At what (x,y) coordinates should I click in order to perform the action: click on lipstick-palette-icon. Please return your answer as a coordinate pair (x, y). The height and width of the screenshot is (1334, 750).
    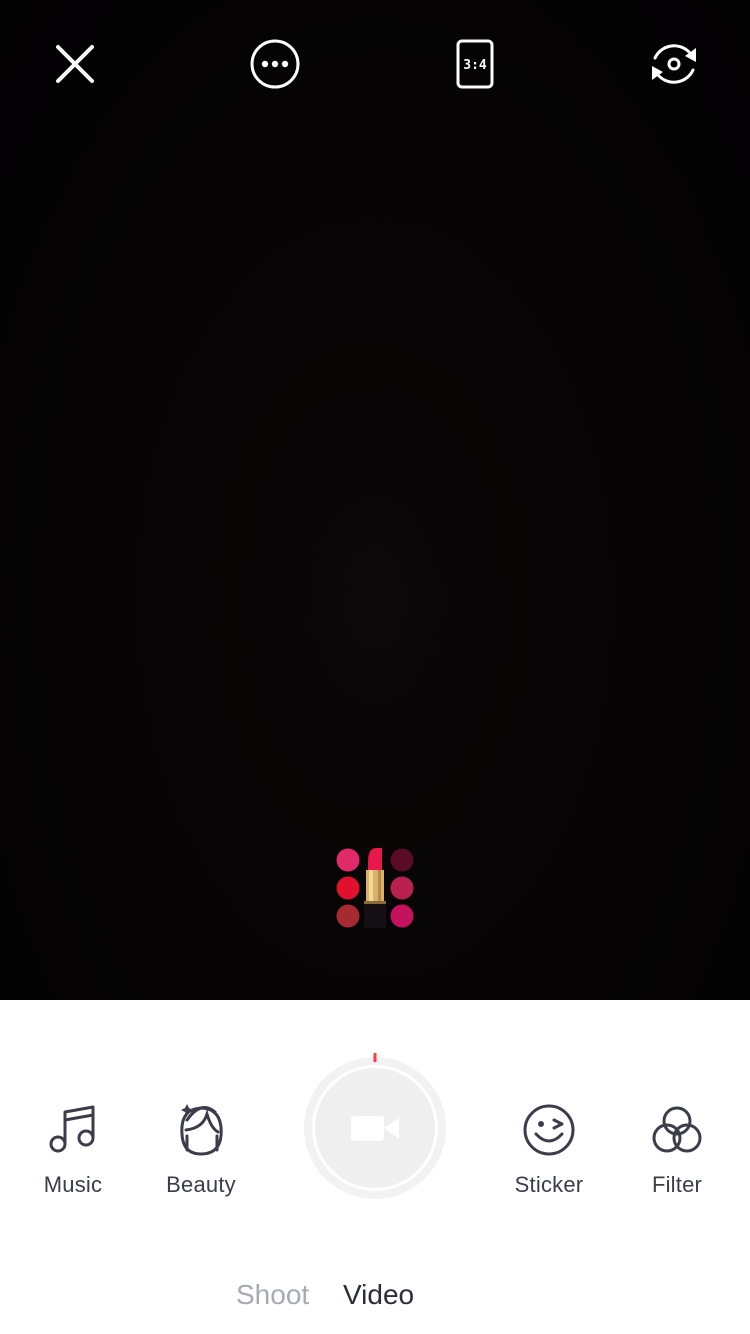
    Looking at the image, I should click on (375, 888).